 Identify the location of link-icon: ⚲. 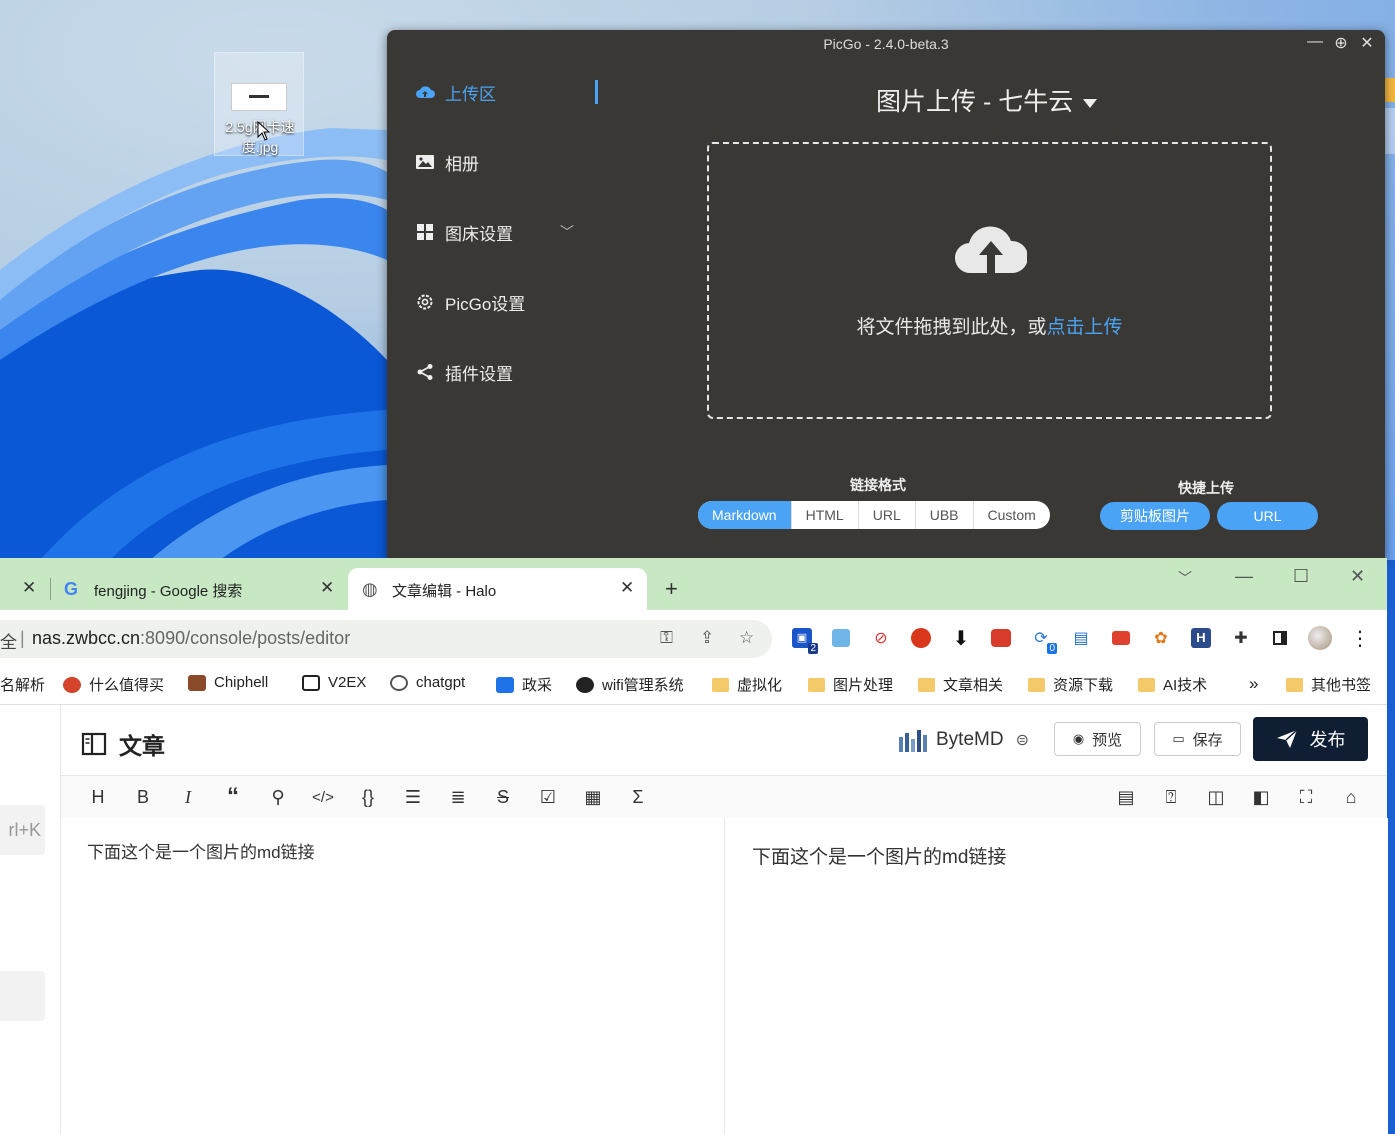
(278, 797).